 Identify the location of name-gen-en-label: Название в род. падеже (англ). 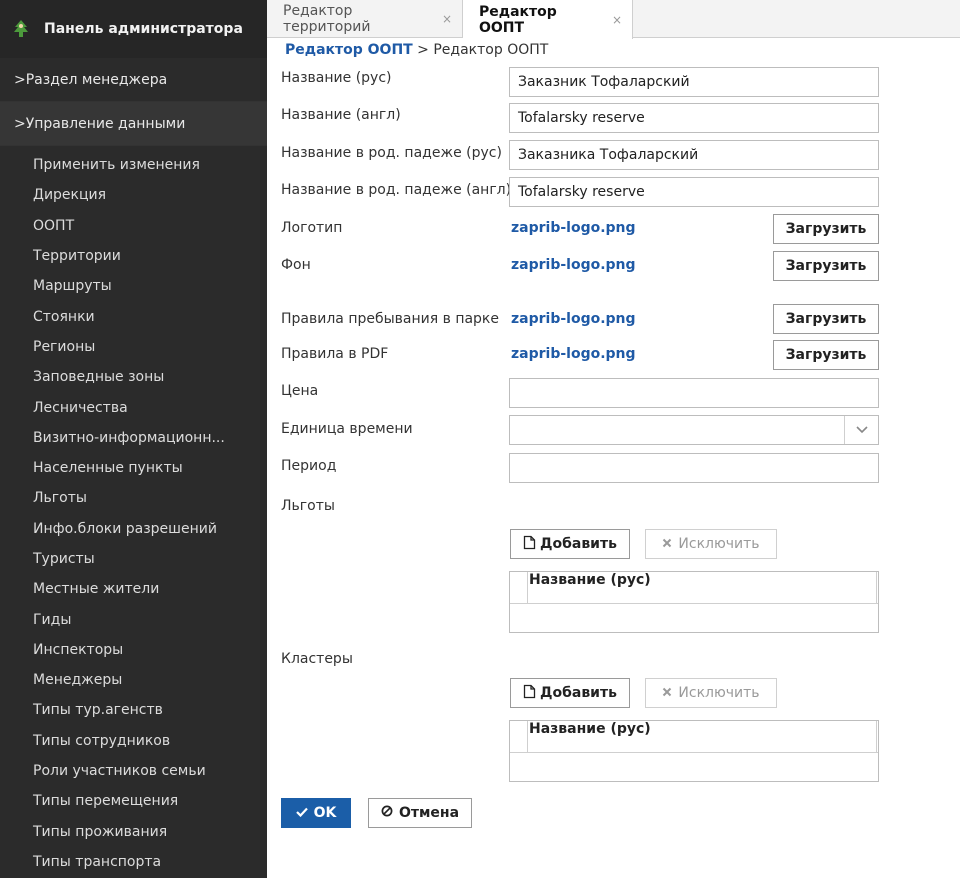
(396, 190).